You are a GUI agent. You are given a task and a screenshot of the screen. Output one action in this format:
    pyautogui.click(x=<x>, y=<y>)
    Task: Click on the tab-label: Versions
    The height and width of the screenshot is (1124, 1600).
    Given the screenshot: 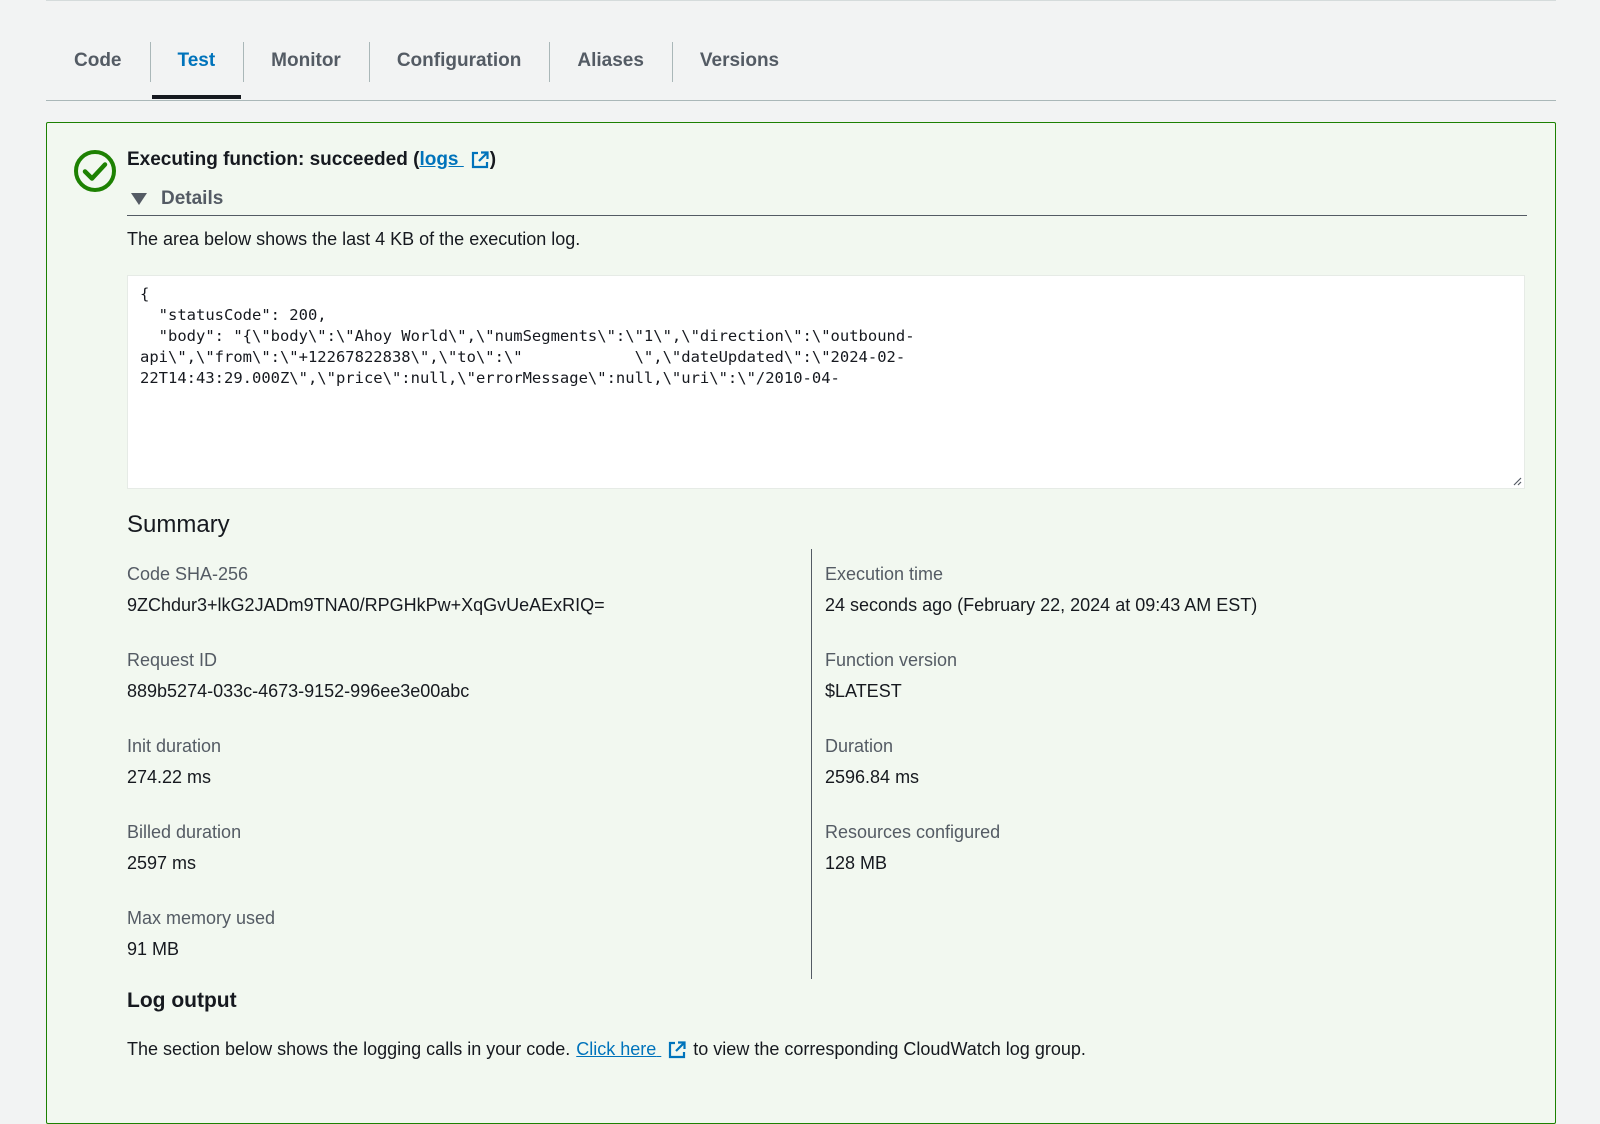 What is the action you would take?
    pyautogui.click(x=739, y=60)
    